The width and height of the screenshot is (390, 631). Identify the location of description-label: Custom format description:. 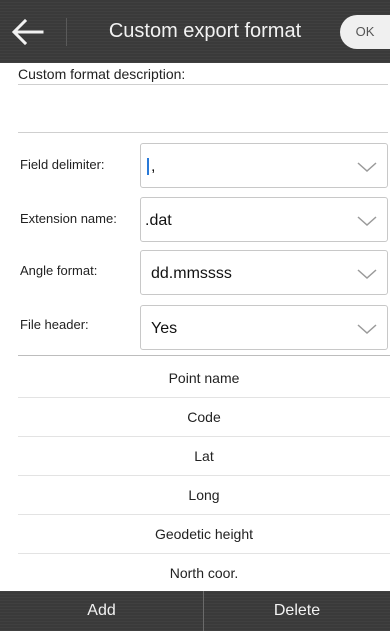
(203, 74).